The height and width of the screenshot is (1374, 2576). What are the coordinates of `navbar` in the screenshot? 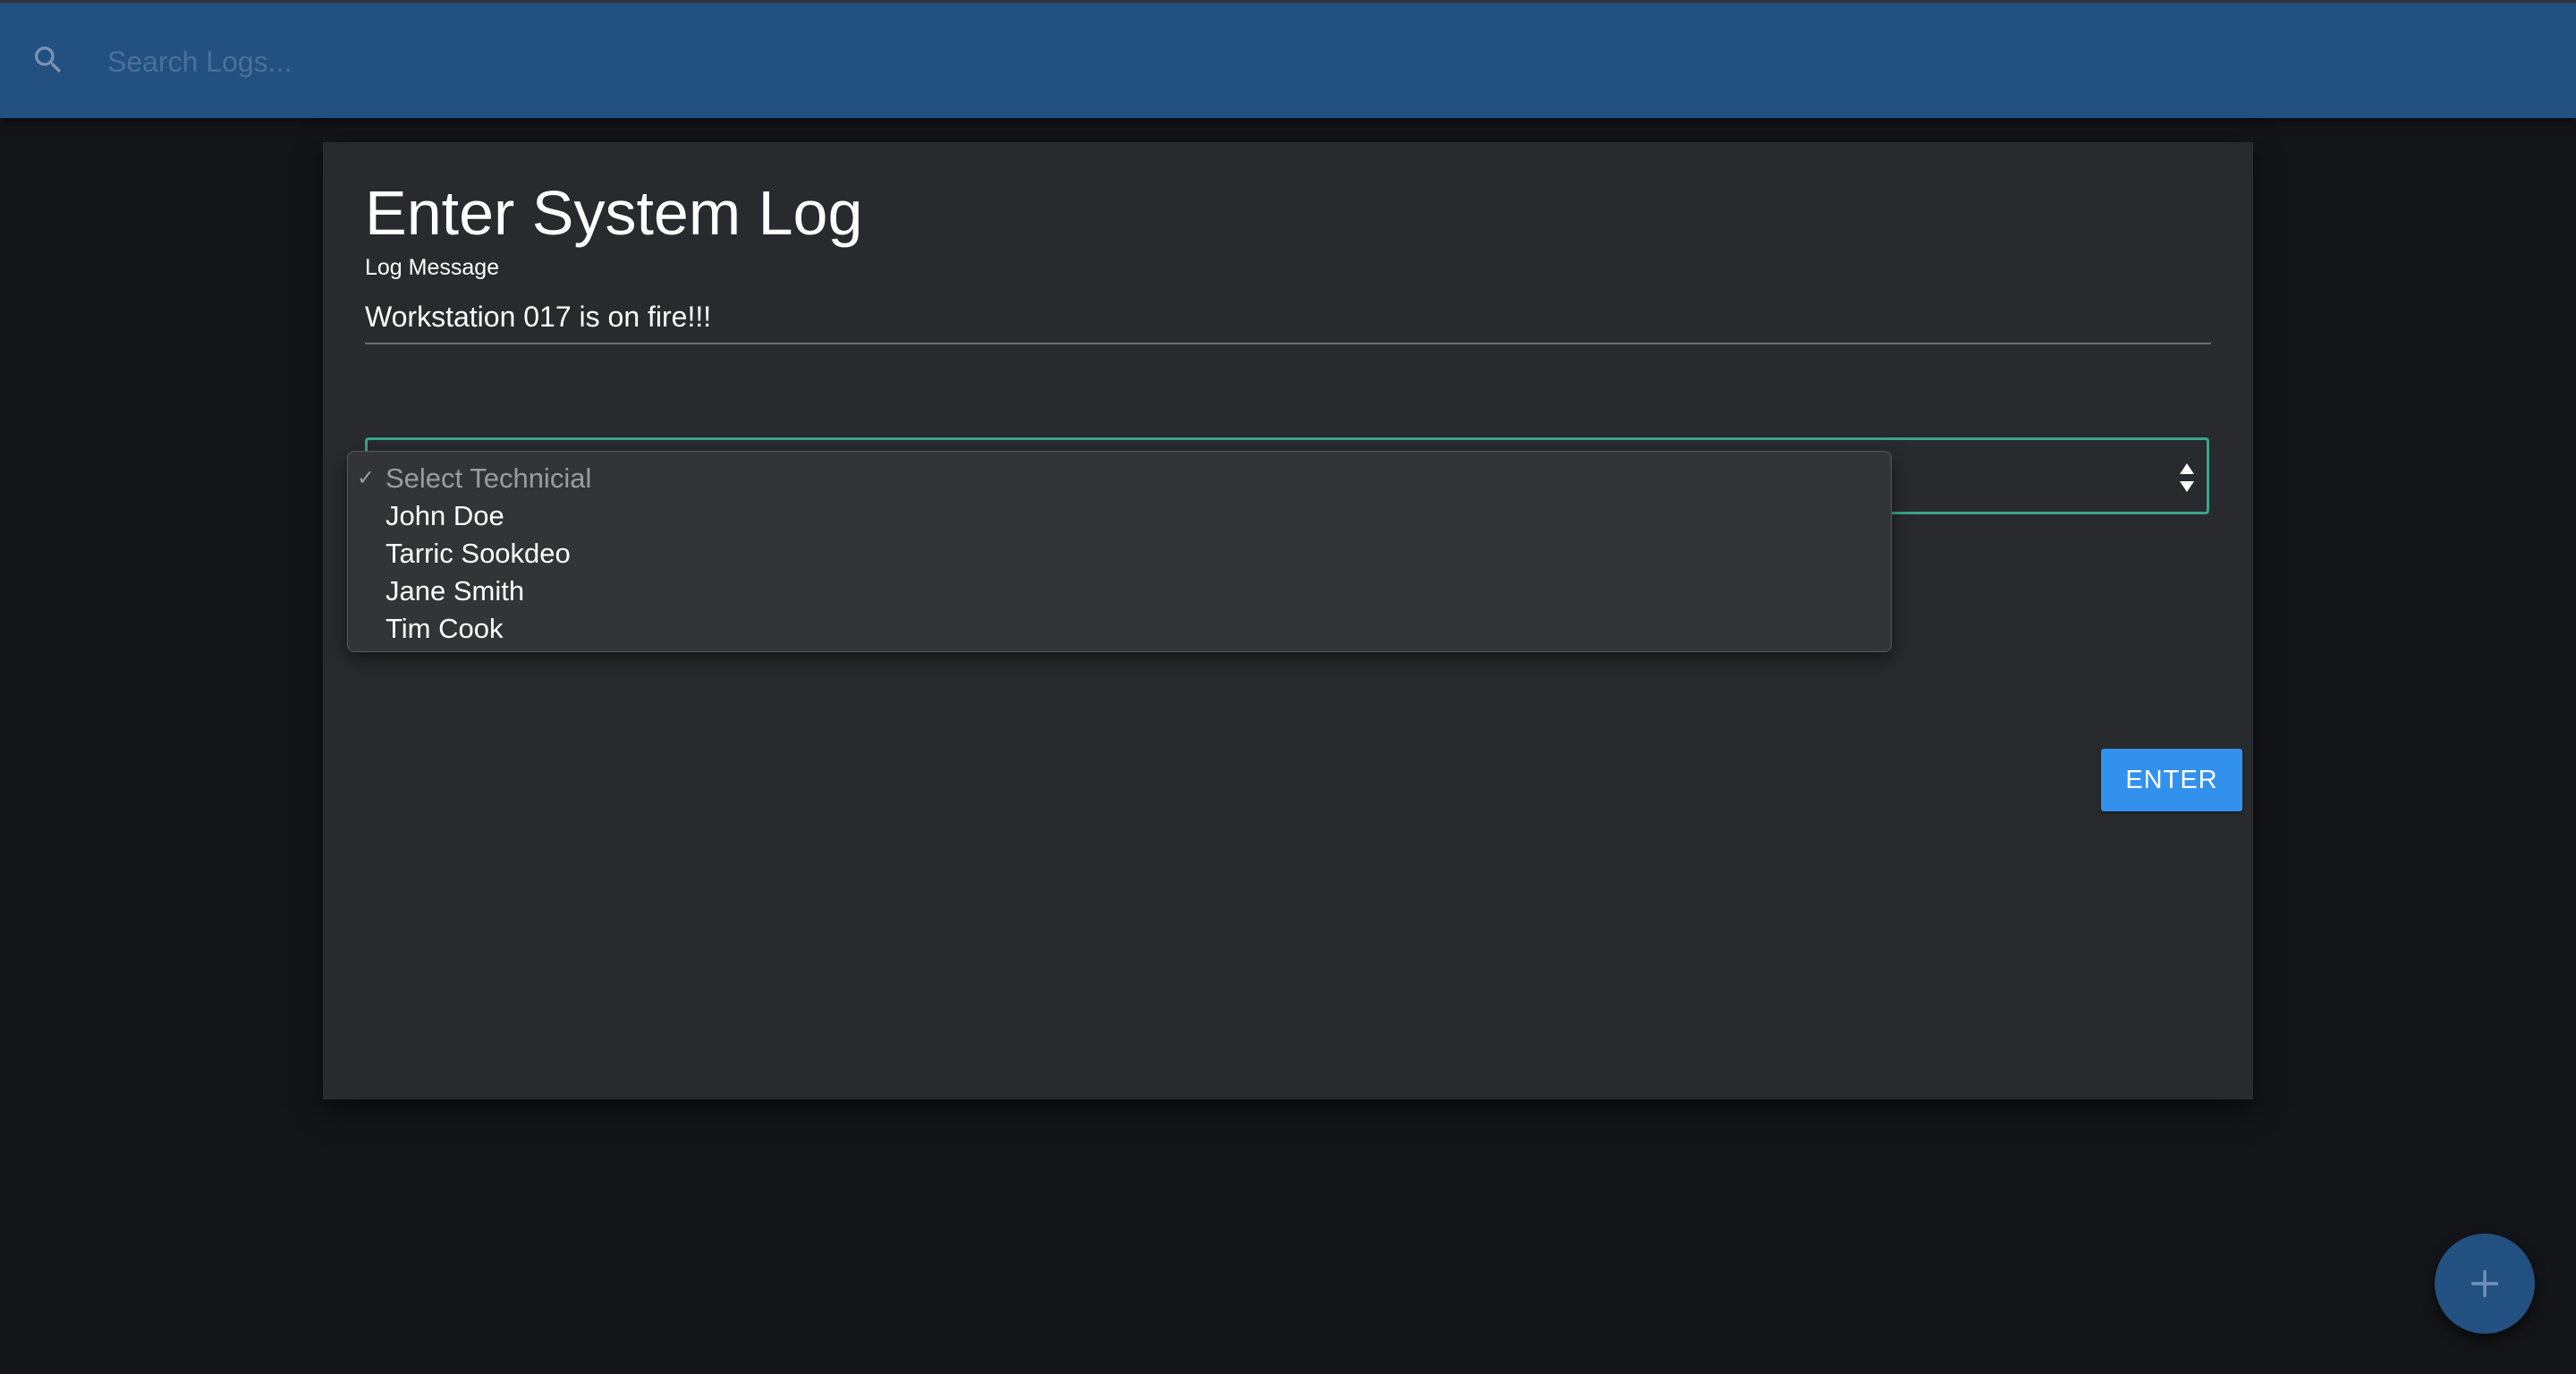 It's located at (1288, 59).